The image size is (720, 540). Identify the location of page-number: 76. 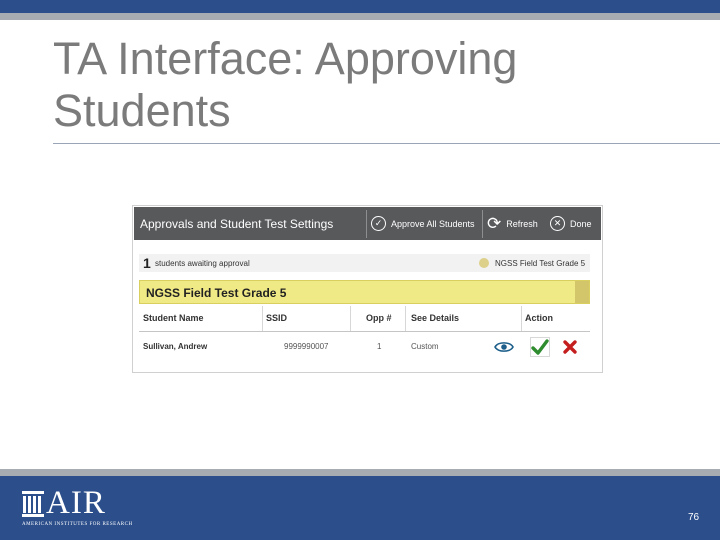
(694, 517).